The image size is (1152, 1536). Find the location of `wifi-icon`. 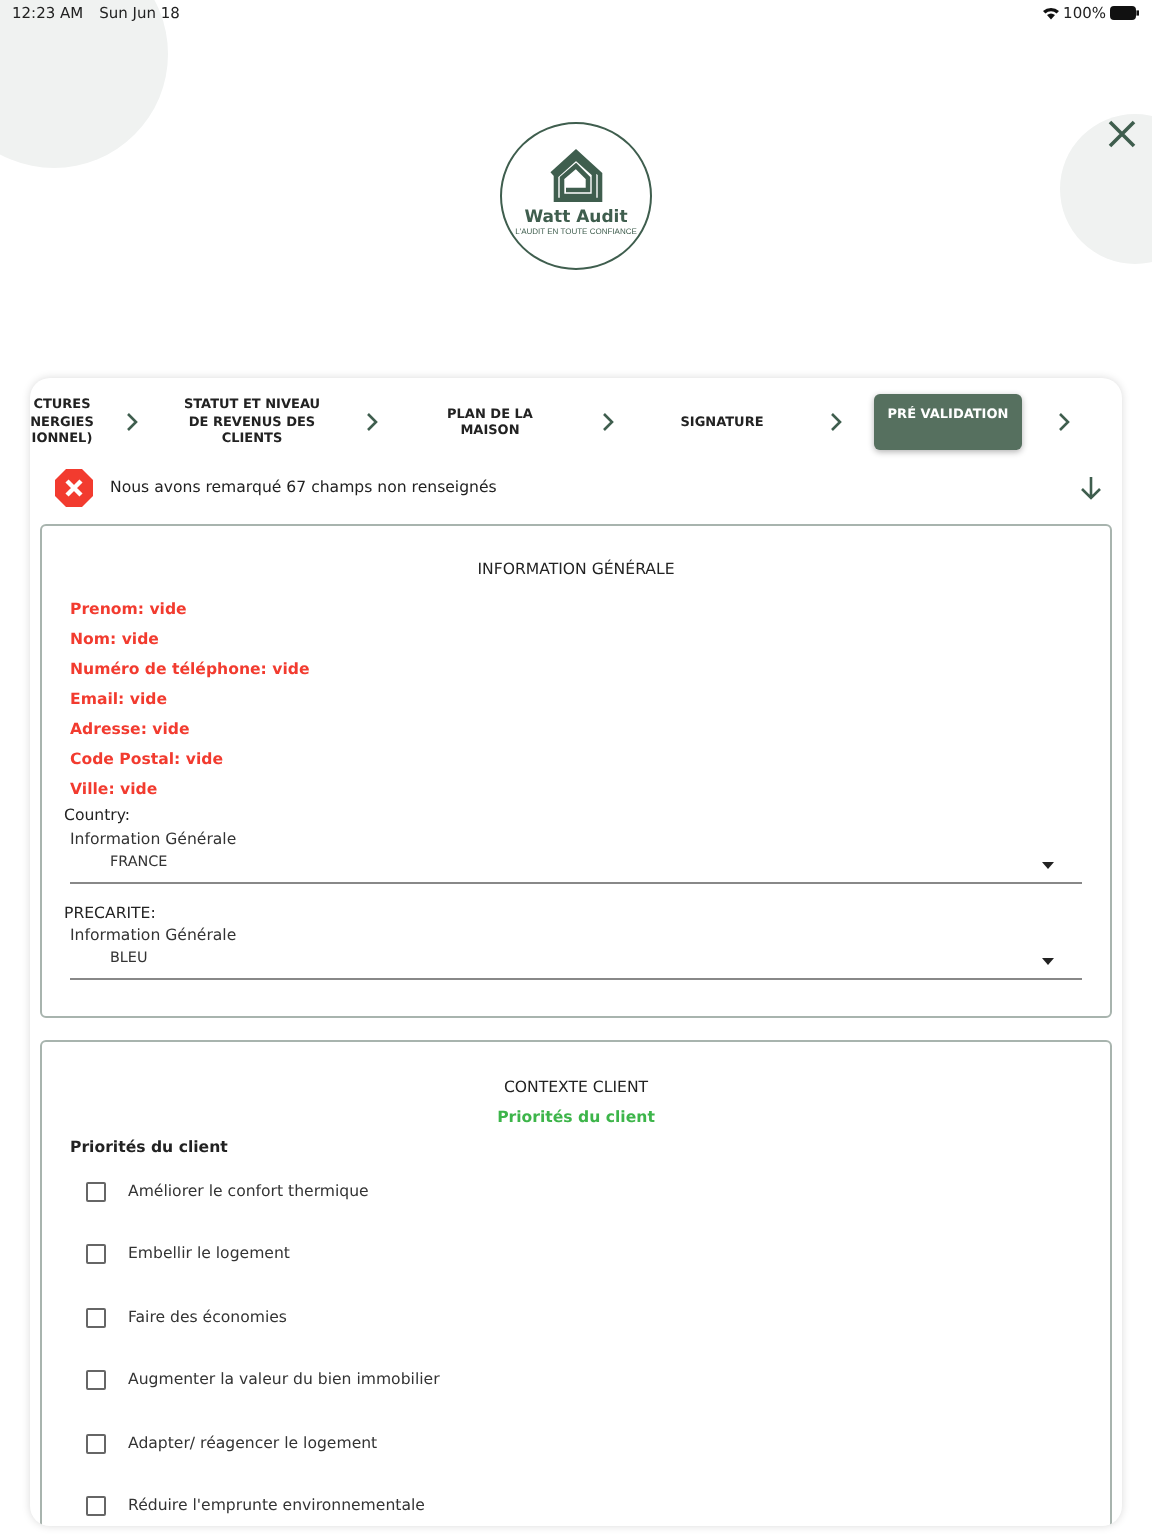

wifi-icon is located at coordinates (1050, 13).